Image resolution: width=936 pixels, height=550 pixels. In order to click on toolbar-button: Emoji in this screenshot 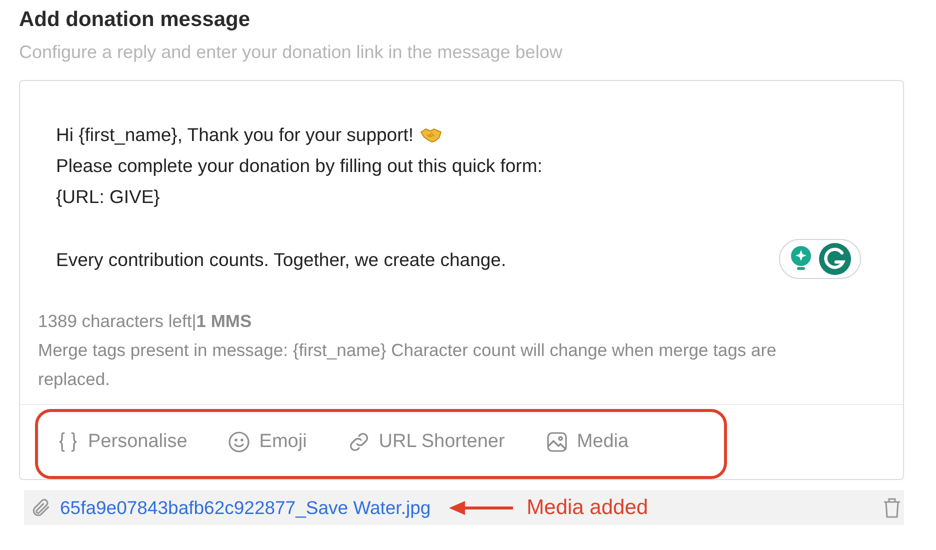, I will do `click(267, 442)`.